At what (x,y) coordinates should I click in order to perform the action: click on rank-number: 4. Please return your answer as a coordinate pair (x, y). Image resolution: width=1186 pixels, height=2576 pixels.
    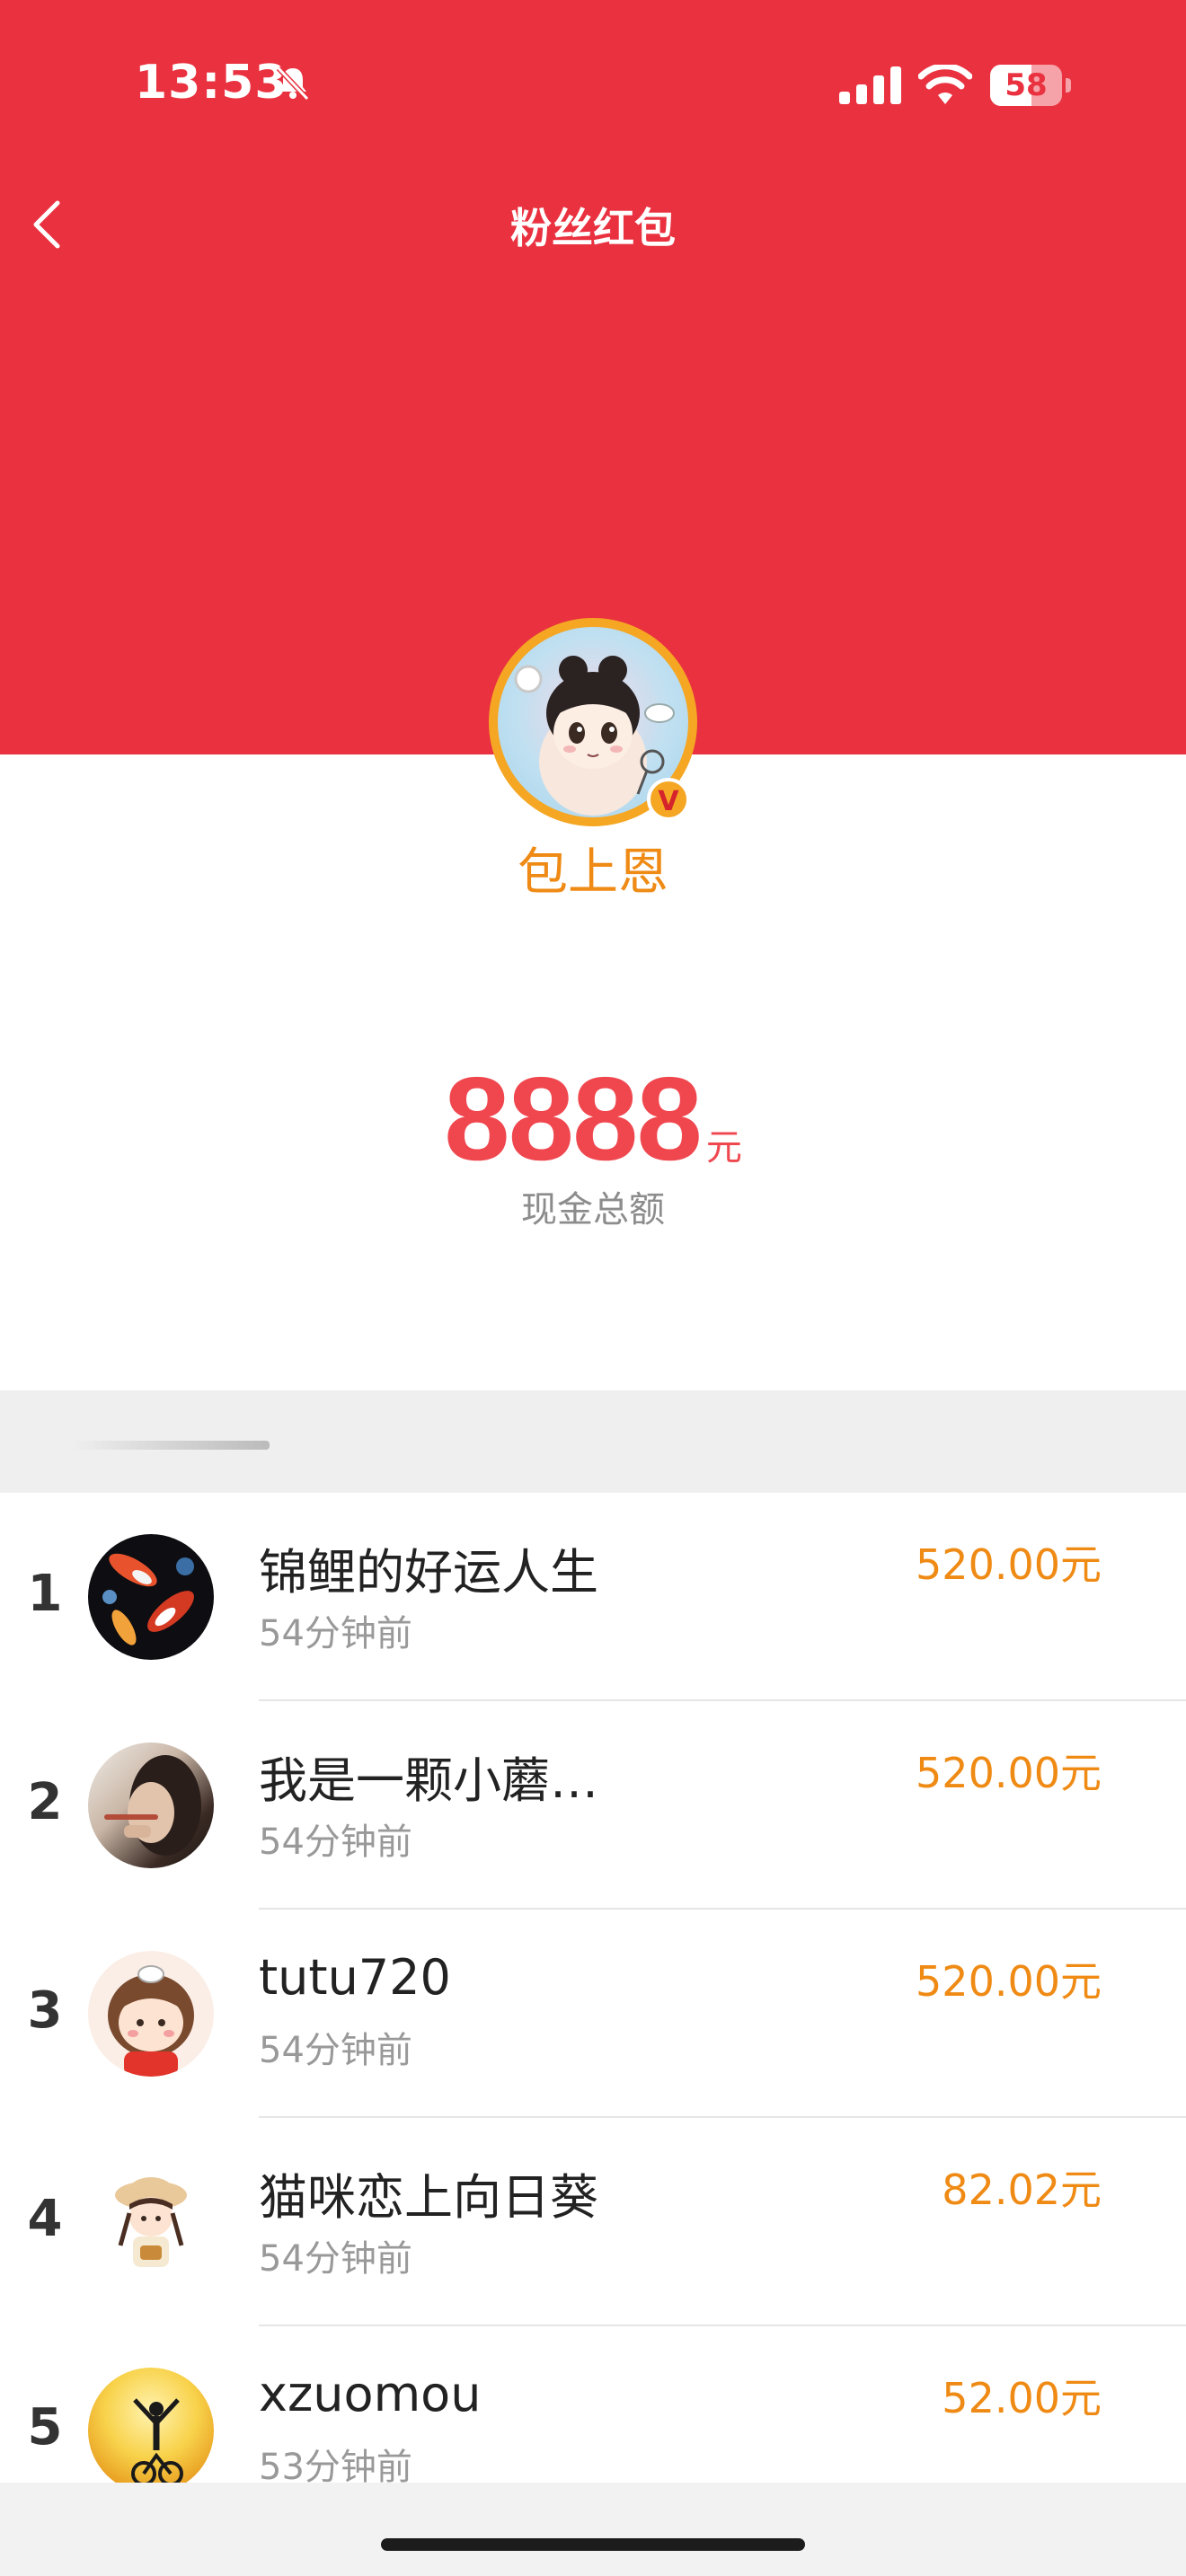
    Looking at the image, I should click on (45, 2219).